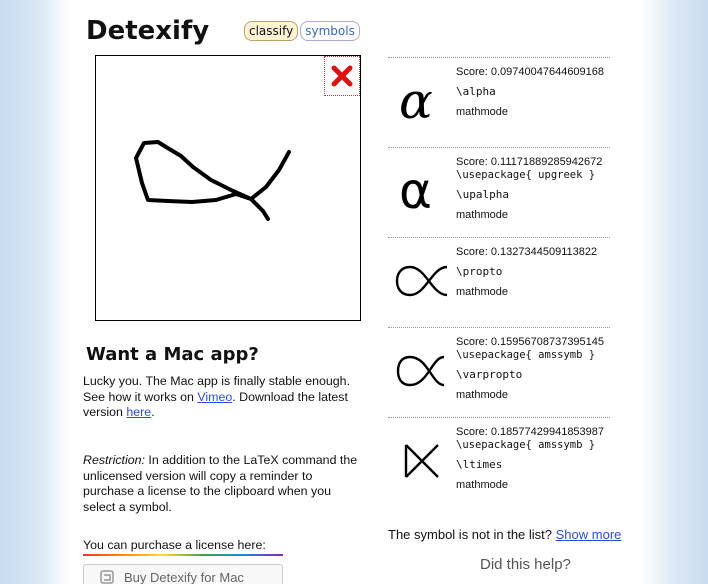  I want to click on not-in-list-text: The symbol is not in the list? Show more, so click(523, 534).